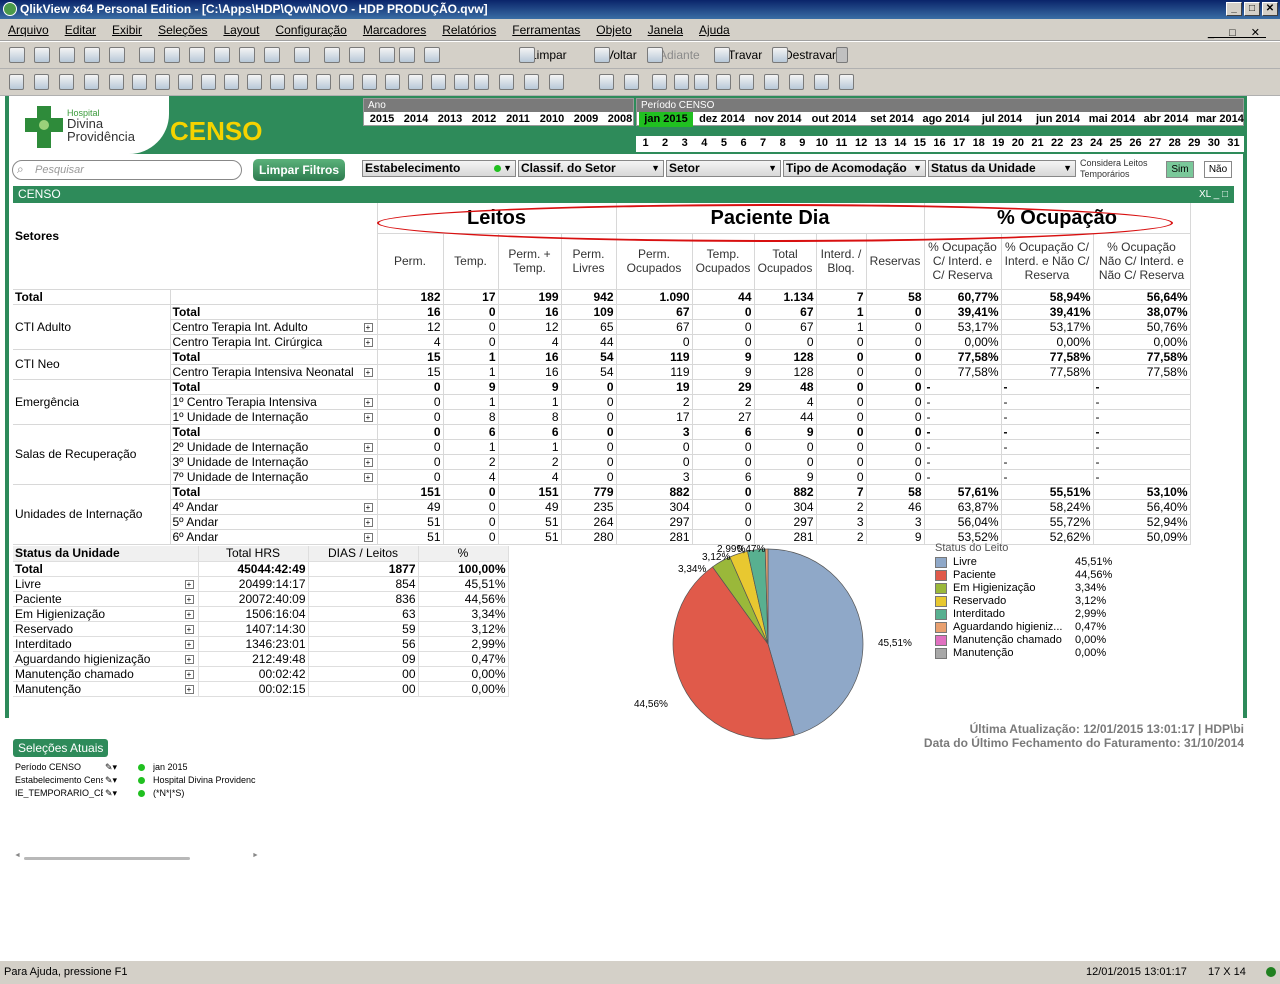 This screenshot has width=1280, height=984. What do you see at coordinates (106, 689) in the screenshot?
I see `status-cell: Manutenção +` at bounding box center [106, 689].